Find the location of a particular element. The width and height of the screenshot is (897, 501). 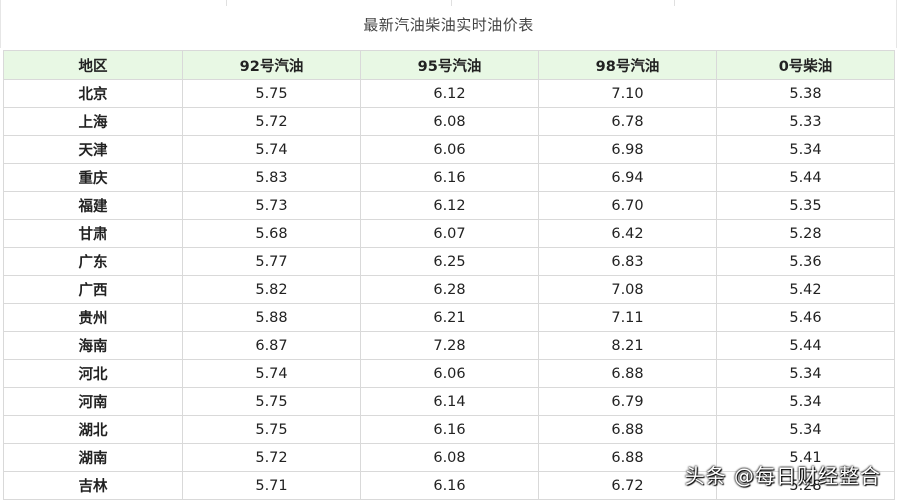

watermark: 头条 @每日财经整合 is located at coordinates (782, 476).